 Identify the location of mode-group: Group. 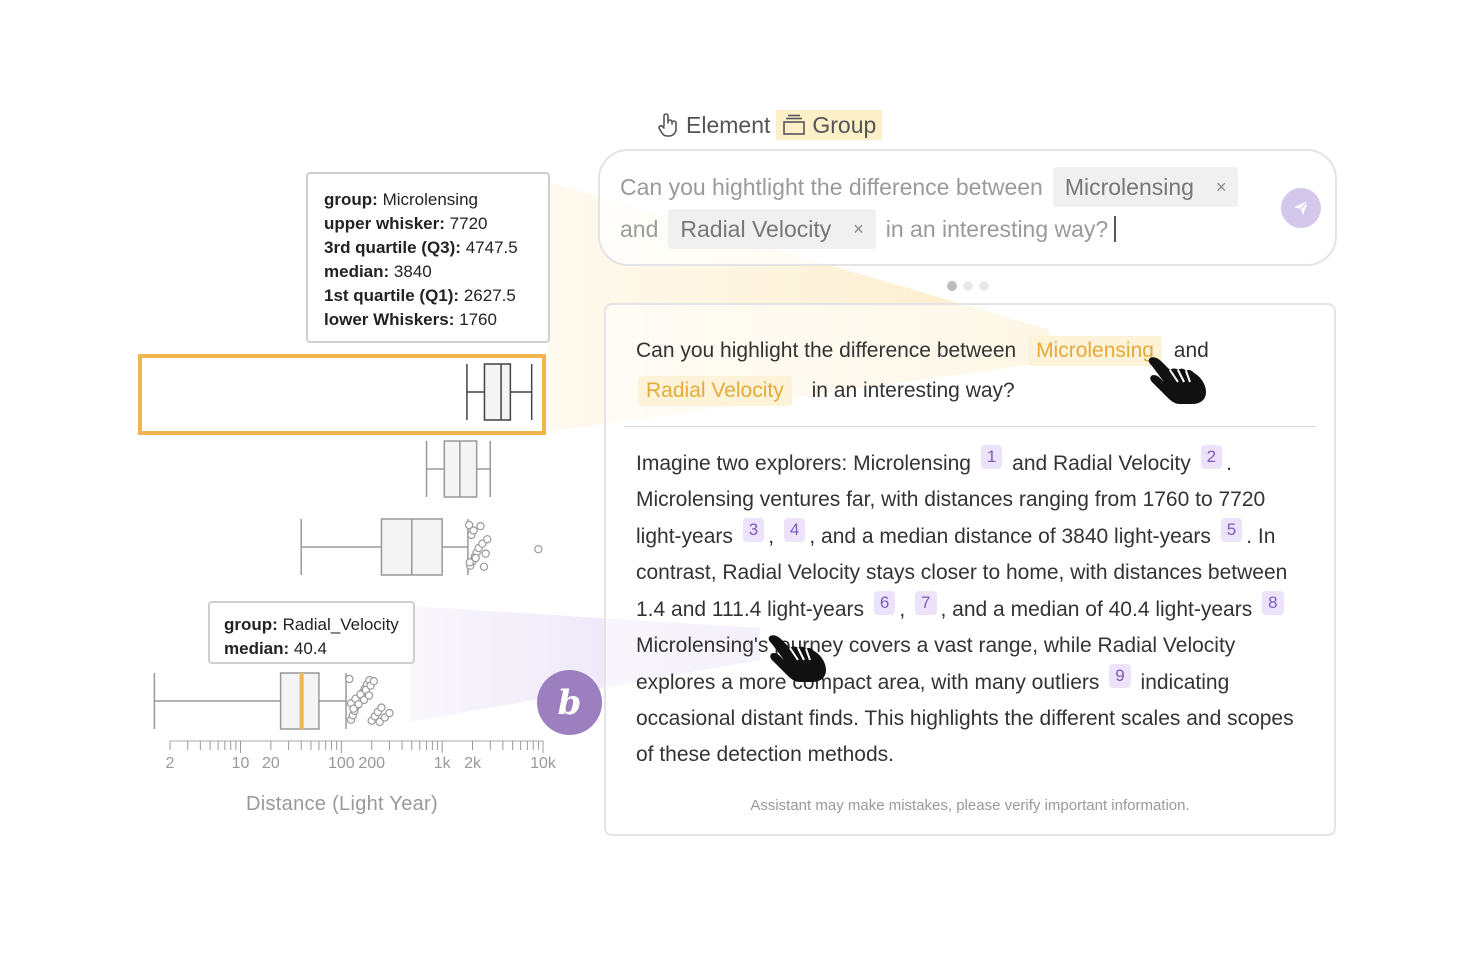
(829, 125).